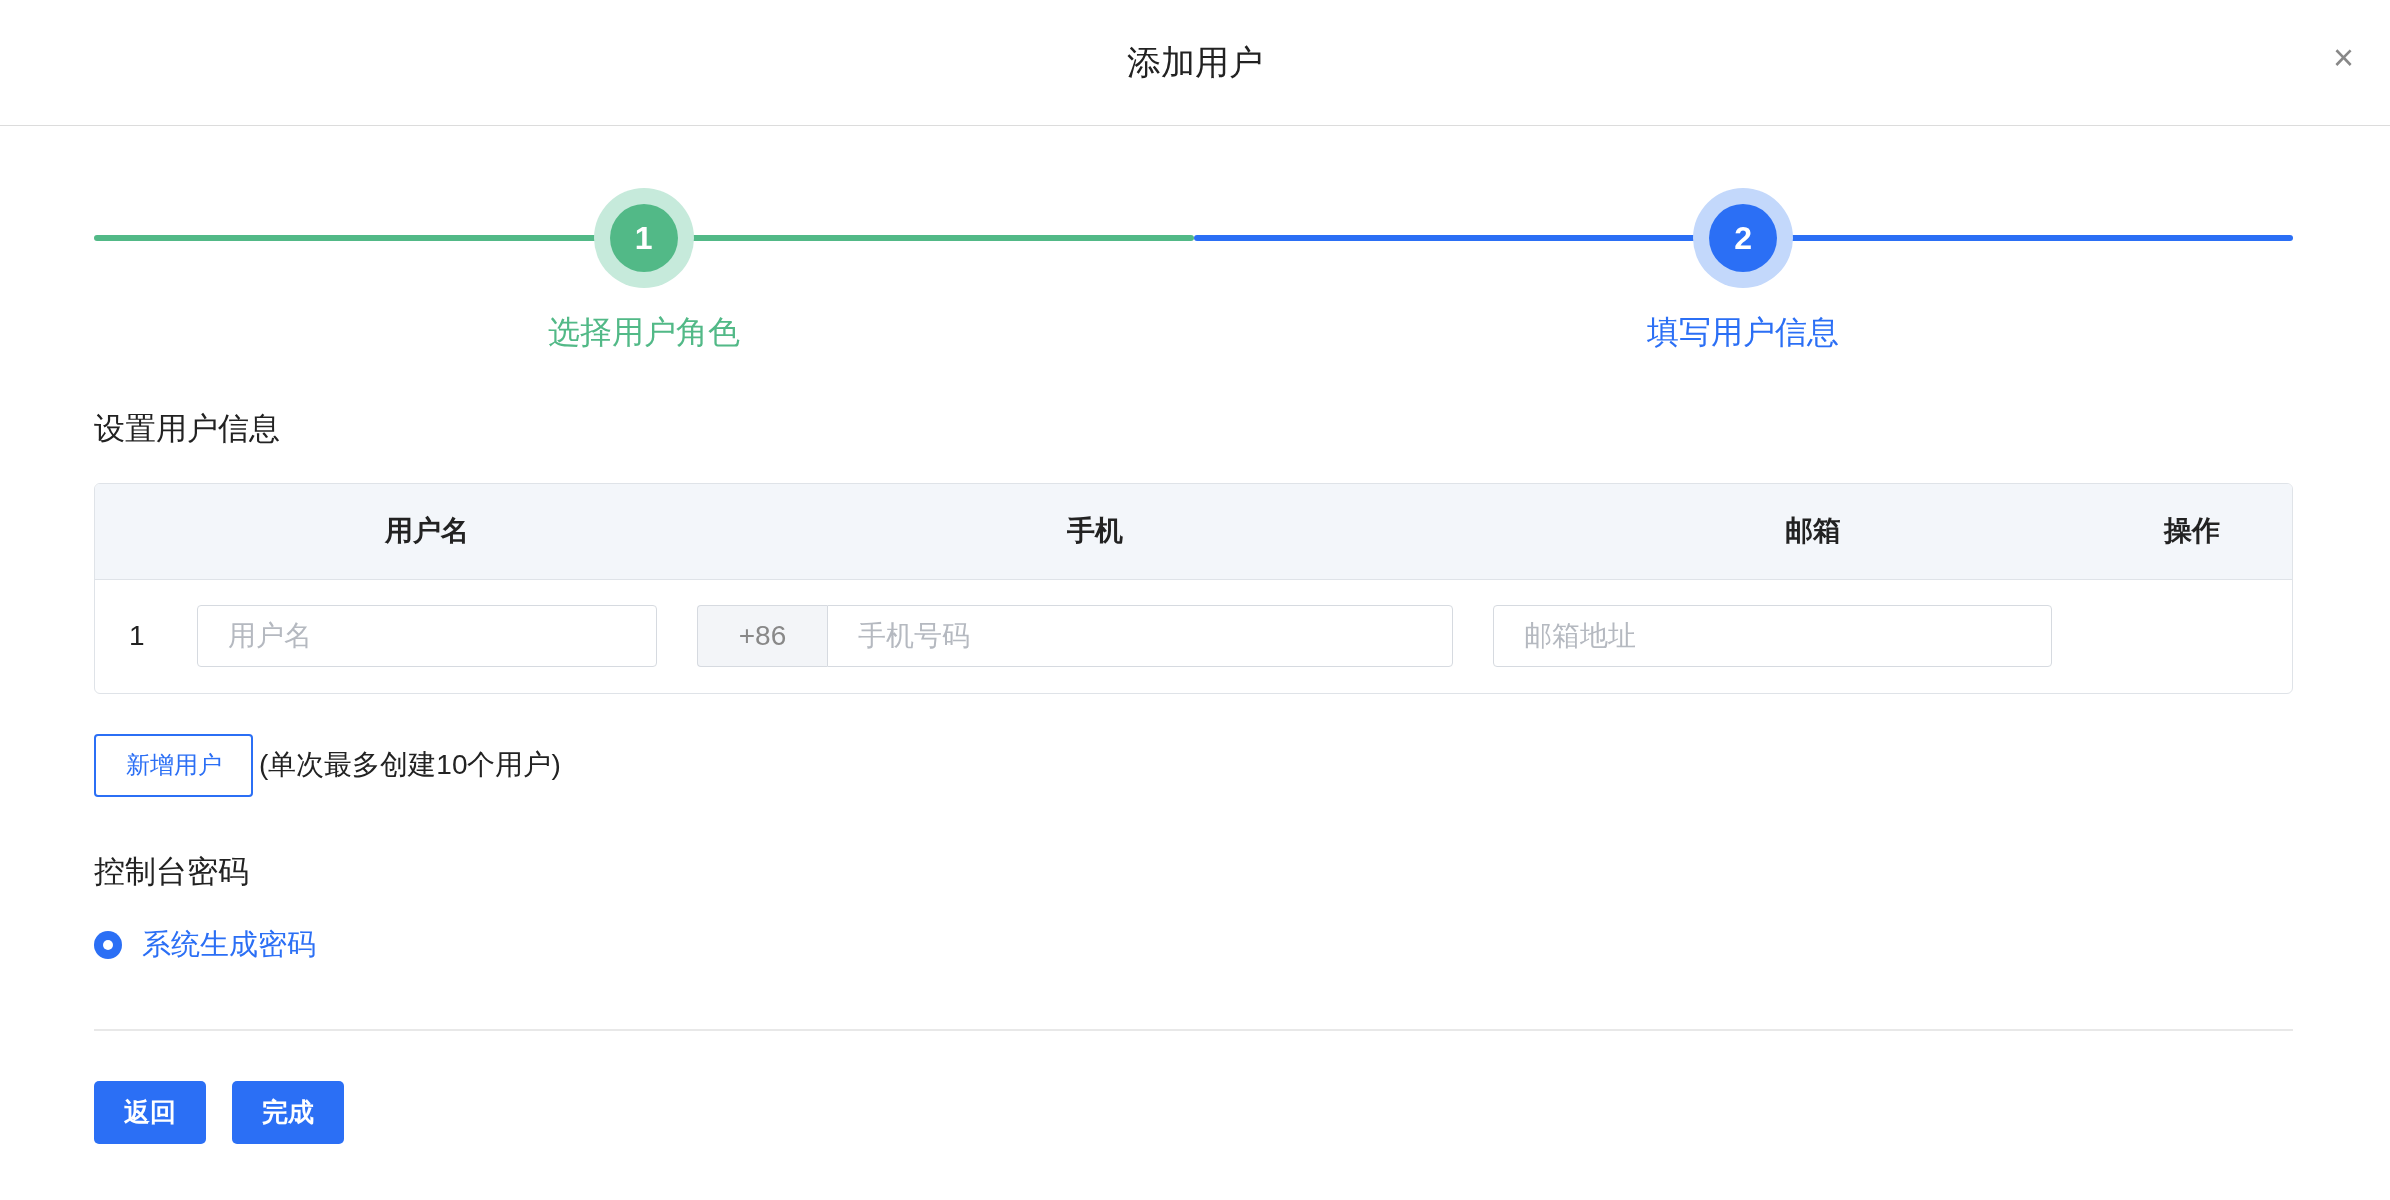 The height and width of the screenshot is (1200, 2390). What do you see at coordinates (1195, 62) in the screenshot?
I see `dialog-title: 添加用户` at bounding box center [1195, 62].